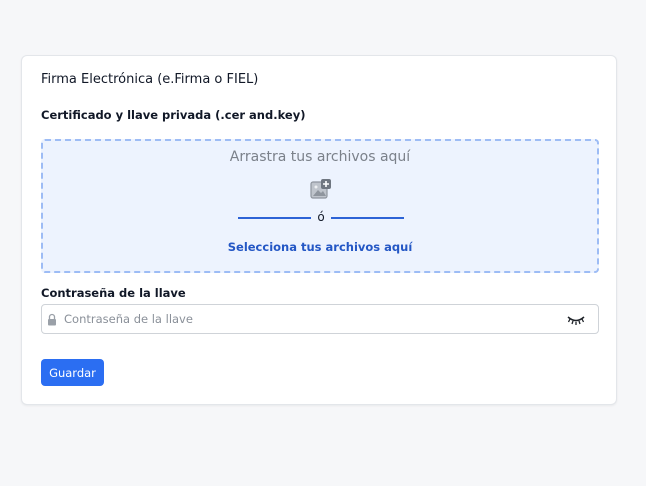 The image size is (646, 486). Describe the element at coordinates (320, 189) in the screenshot. I see `image-add-icon` at that location.